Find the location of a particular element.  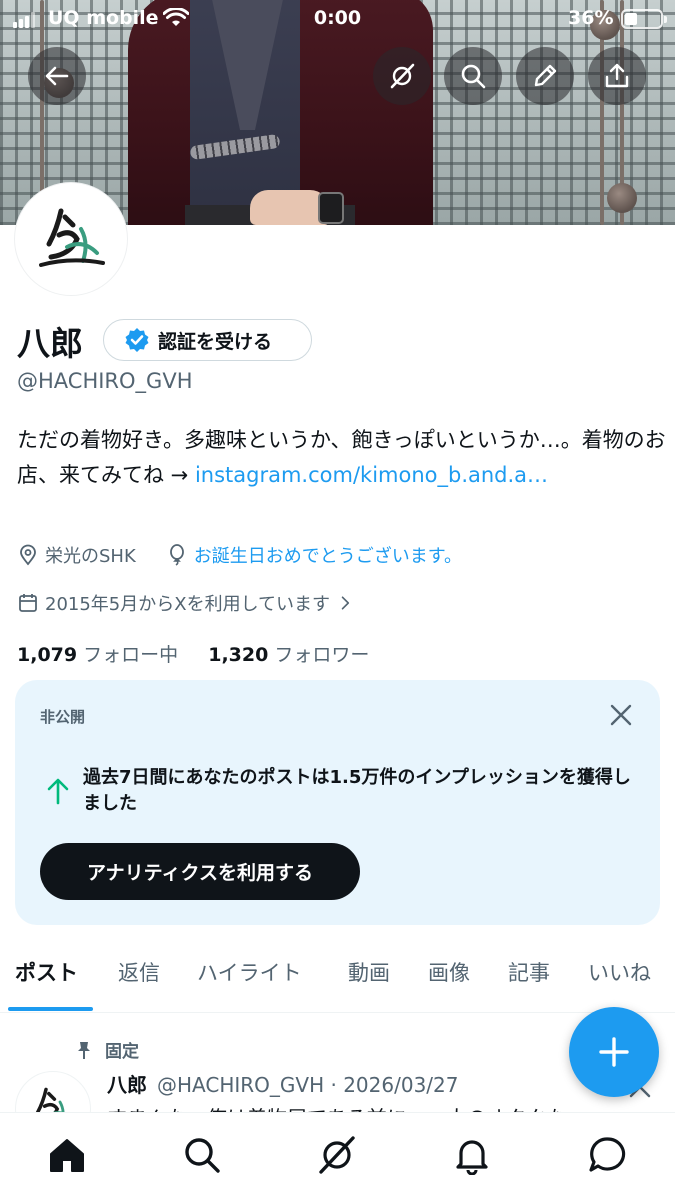

followers-link: 1,320 フォロワー is located at coordinates (288, 655).